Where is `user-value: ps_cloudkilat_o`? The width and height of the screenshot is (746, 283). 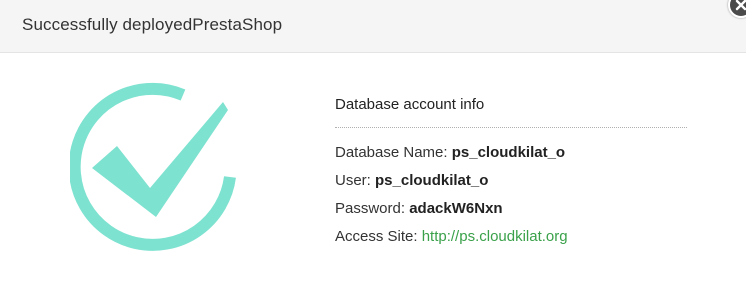
user-value: ps_cloudkilat_o is located at coordinates (432, 180).